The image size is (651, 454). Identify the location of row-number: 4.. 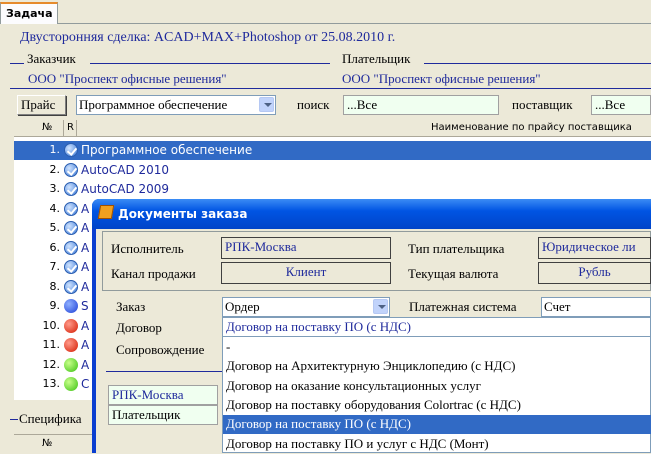
(55, 208).